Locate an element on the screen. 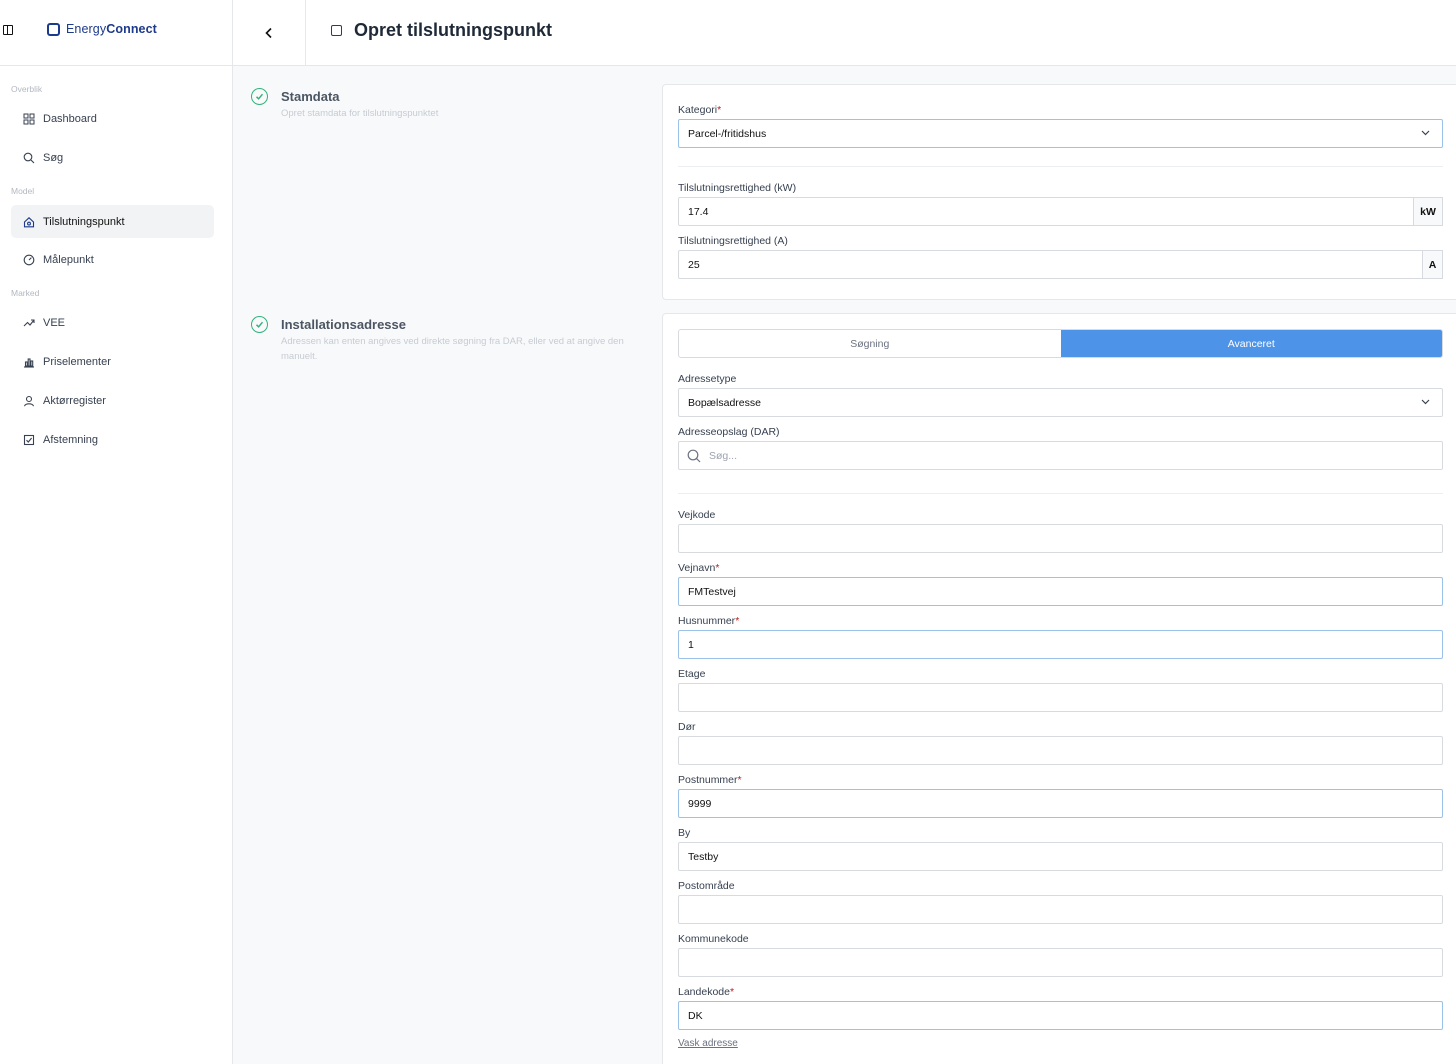  sidebar-item-label: Målepunkt is located at coordinates (68, 259).